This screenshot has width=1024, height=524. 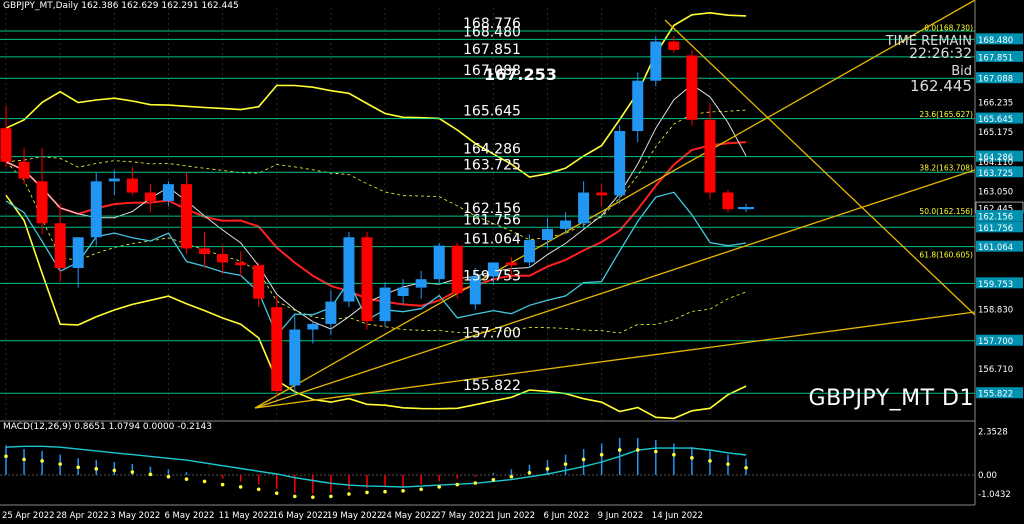 What do you see at coordinates (995, 120) in the screenshot?
I see `price-tick: 165.645` at bounding box center [995, 120].